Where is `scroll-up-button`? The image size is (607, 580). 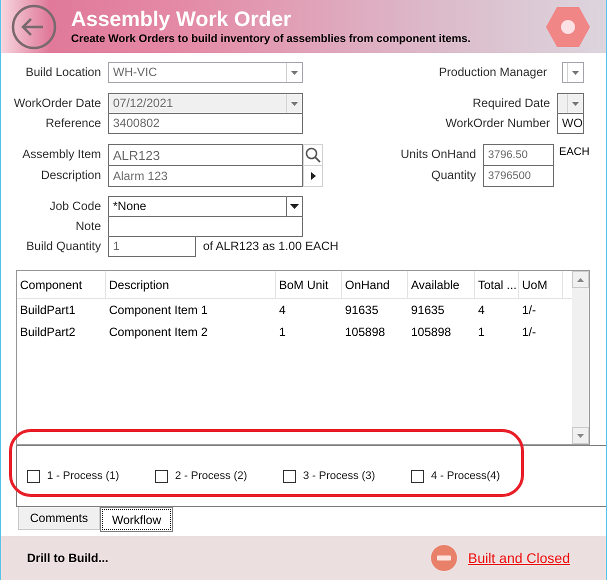 scroll-up-button is located at coordinates (580, 279).